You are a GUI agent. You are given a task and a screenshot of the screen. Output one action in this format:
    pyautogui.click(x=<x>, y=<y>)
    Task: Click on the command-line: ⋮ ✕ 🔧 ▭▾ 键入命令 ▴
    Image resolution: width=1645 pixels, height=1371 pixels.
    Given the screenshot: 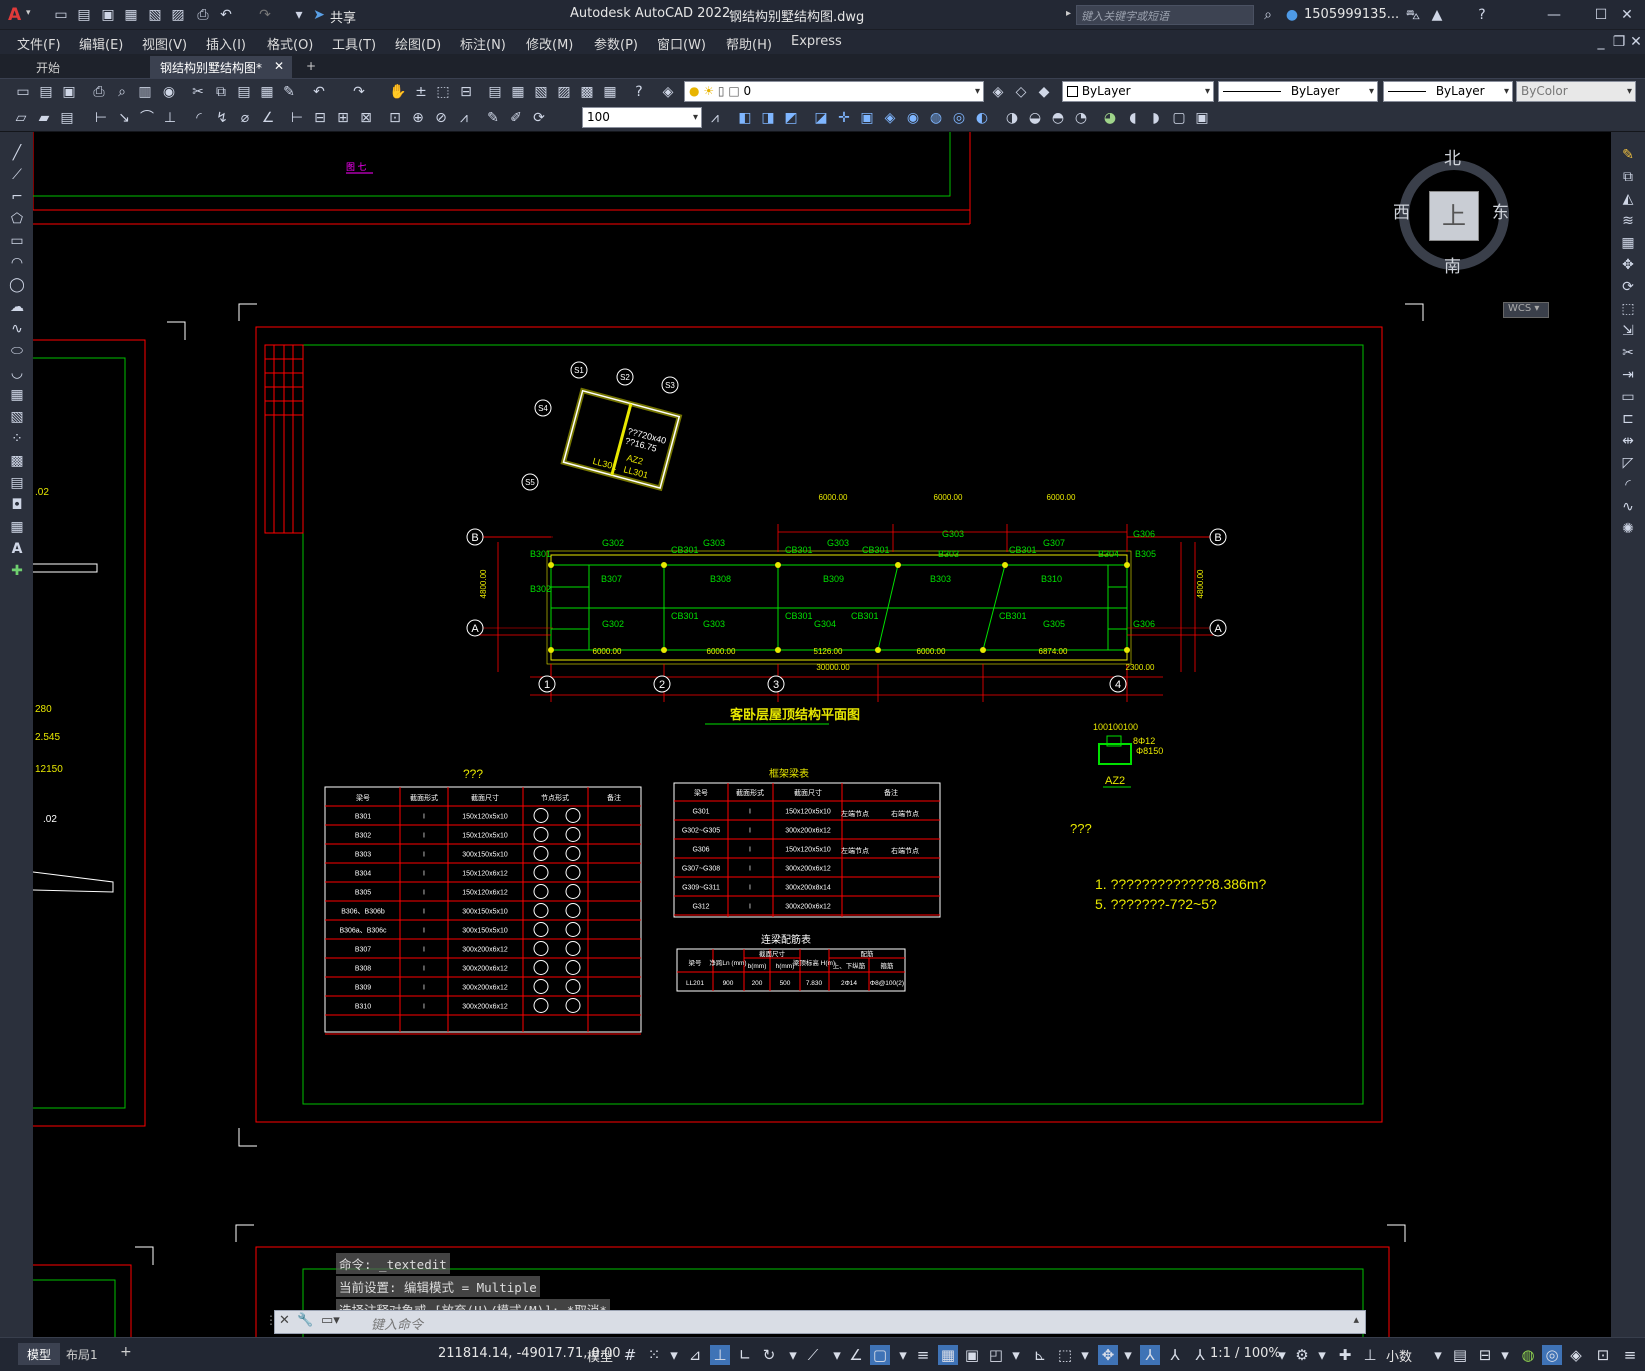 What is the action you would take?
    pyautogui.click(x=815, y=1322)
    